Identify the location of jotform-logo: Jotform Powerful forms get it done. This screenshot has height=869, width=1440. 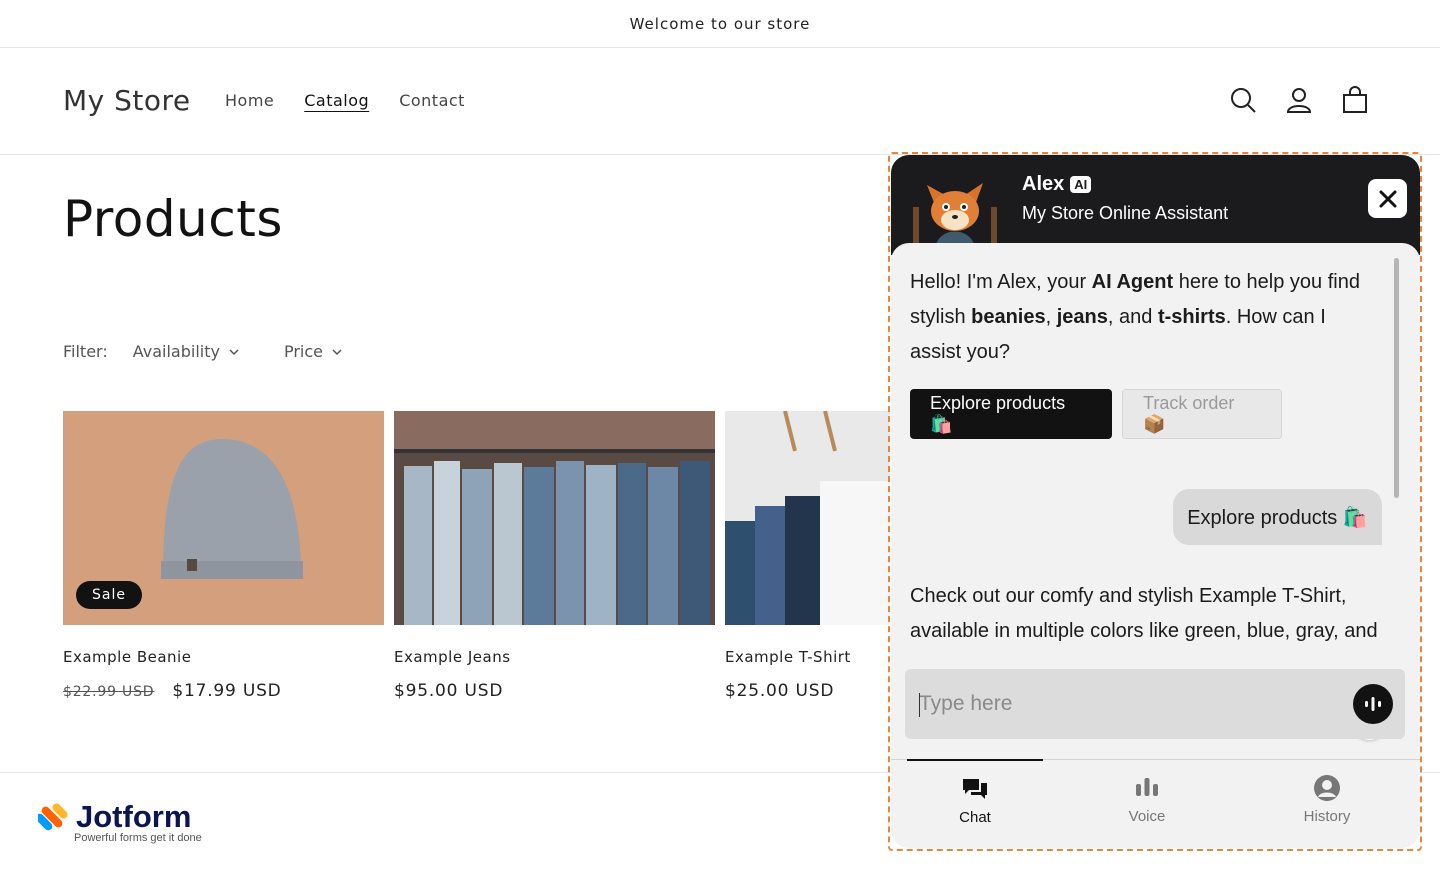
(120, 821).